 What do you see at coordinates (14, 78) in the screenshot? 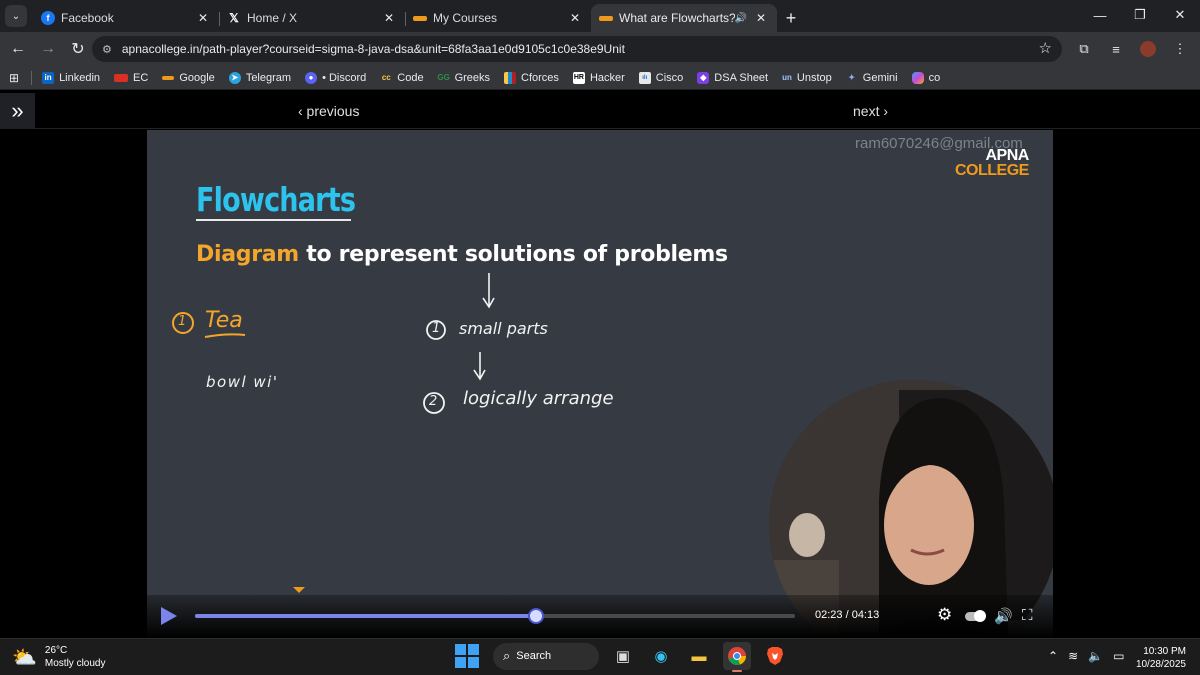
I see `apps-grid-icon: ⊞` at bounding box center [14, 78].